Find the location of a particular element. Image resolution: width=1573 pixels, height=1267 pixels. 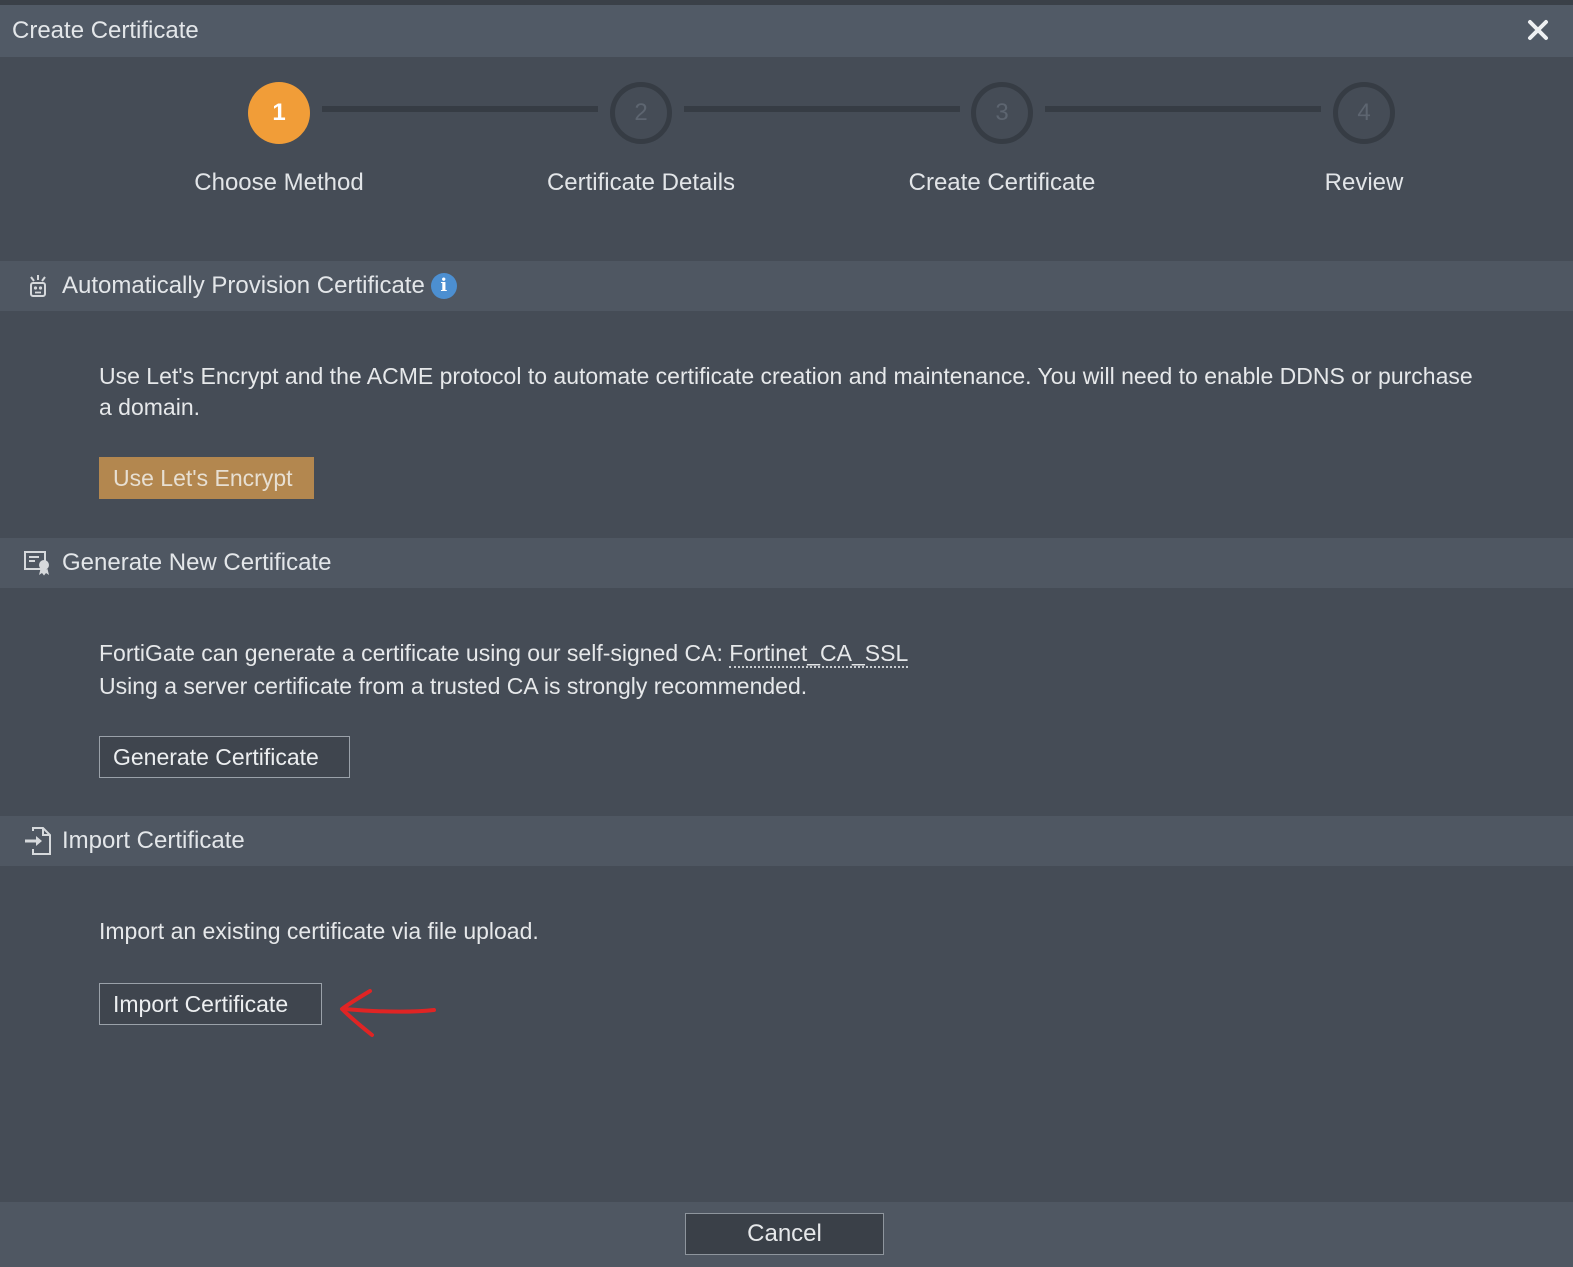

auto-provision-title-text: Automatically Provision Certificate is located at coordinates (243, 285).